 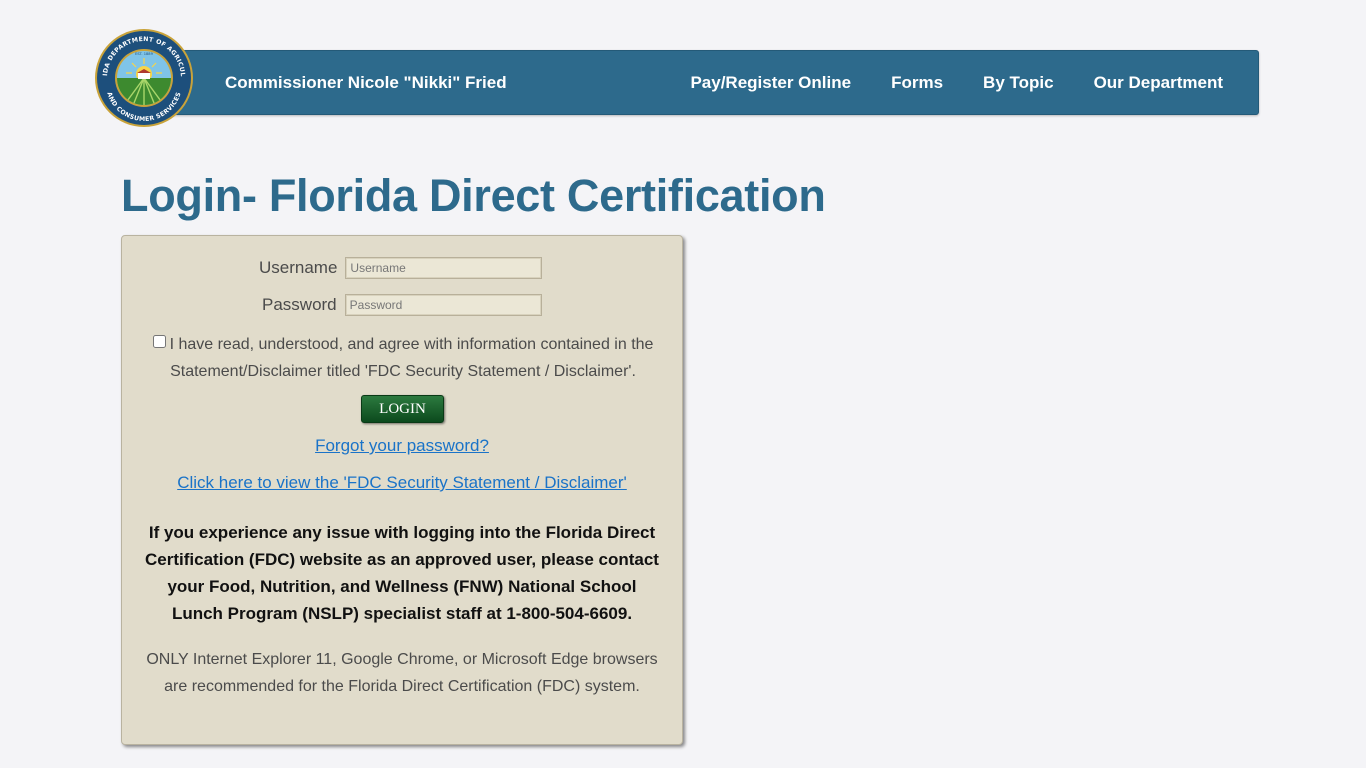 What do you see at coordinates (298, 267) in the screenshot?
I see `username-label: Username` at bounding box center [298, 267].